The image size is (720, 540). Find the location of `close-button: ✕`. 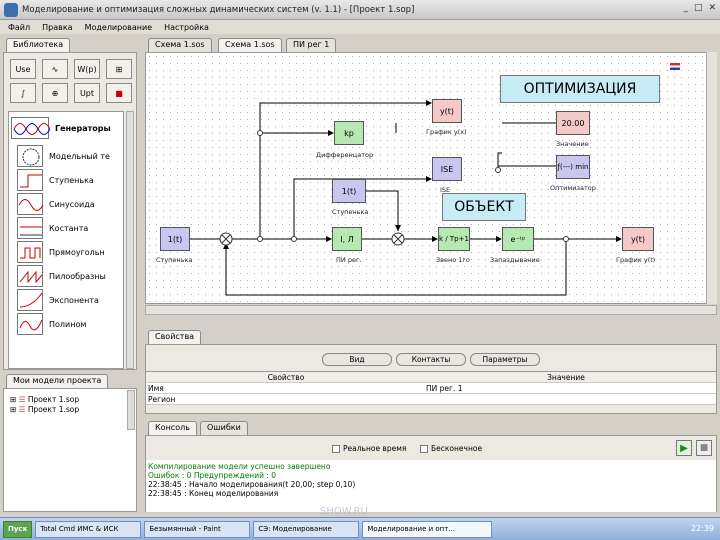

close-button: ✕ is located at coordinates (712, 8).